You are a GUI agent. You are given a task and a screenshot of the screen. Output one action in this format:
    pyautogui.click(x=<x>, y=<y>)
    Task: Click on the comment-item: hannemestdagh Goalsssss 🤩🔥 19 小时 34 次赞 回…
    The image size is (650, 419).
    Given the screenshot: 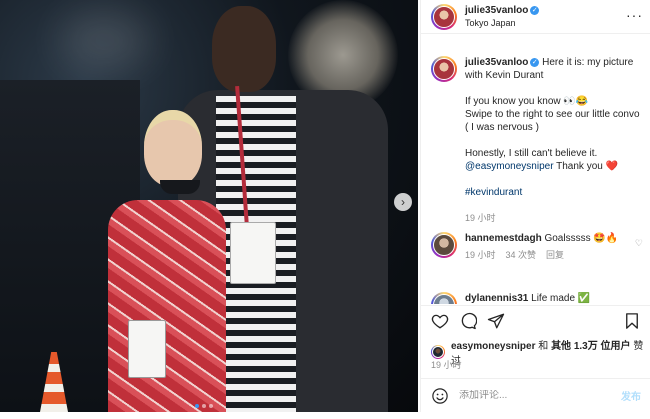 What is the action you would take?
    pyautogui.click(x=537, y=247)
    